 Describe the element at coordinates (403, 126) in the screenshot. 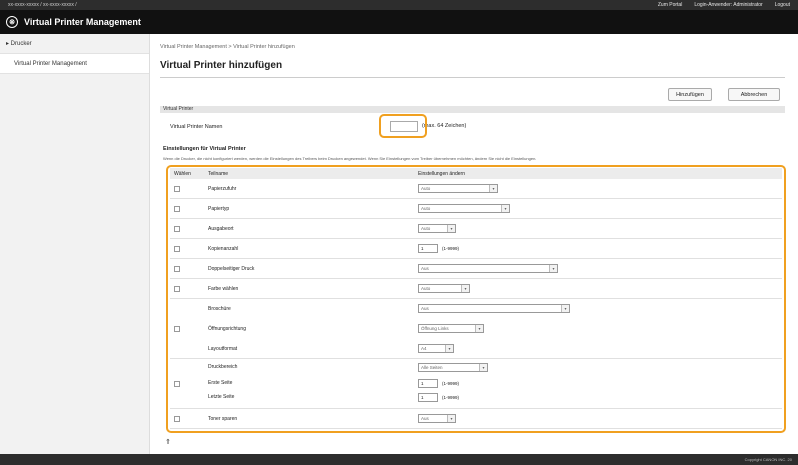

I see `highlight-name-field` at that location.